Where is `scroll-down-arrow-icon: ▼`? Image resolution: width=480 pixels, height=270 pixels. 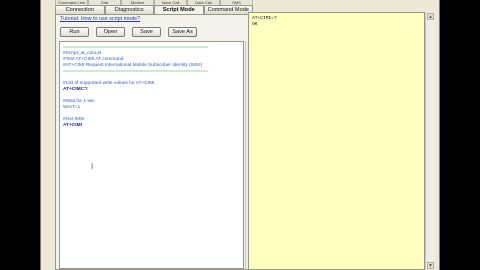
scroll-down-arrow-icon: ▼ is located at coordinates (430, 265).